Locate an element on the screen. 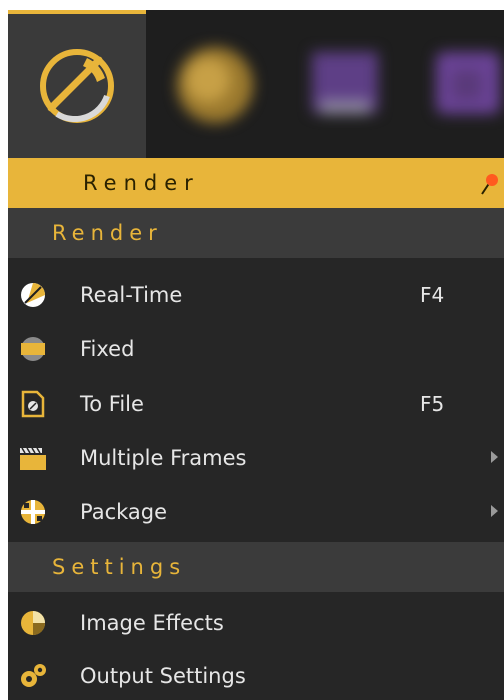 The height and width of the screenshot is (700, 504). menu-item-label: To File is located at coordinates (112, 404).